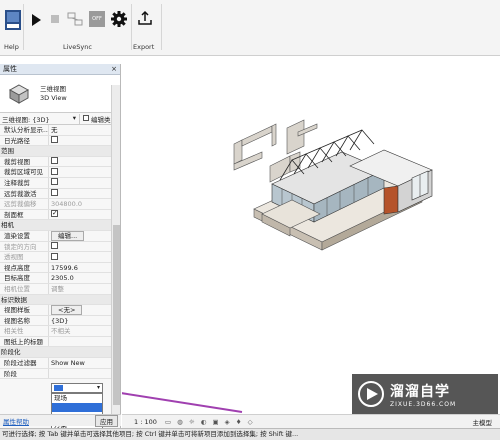  I want to click on play-icon, so click(36, 20).